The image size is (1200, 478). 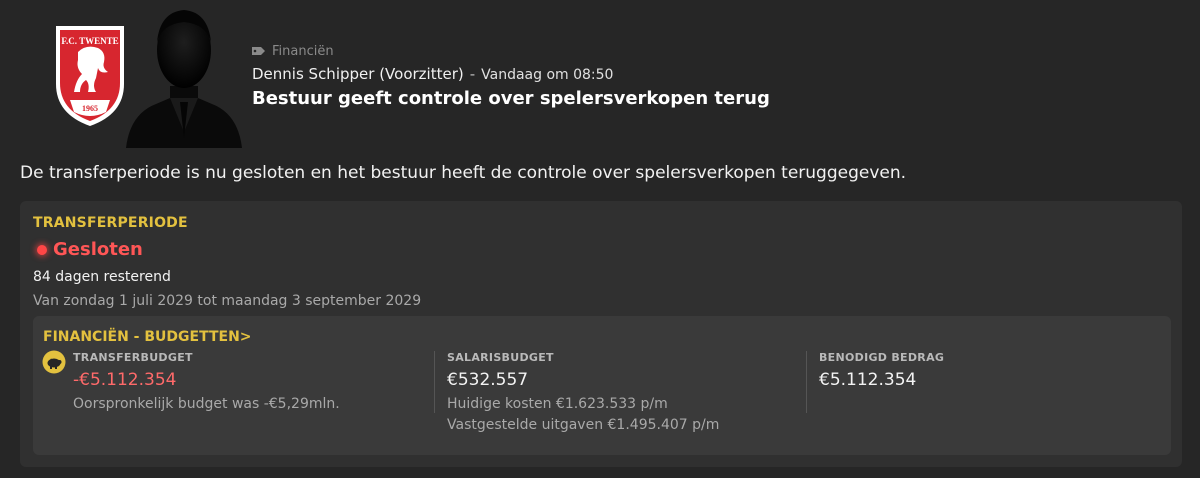 I want to click on silhouette-avatar-icon, so click(x=184, y=75).